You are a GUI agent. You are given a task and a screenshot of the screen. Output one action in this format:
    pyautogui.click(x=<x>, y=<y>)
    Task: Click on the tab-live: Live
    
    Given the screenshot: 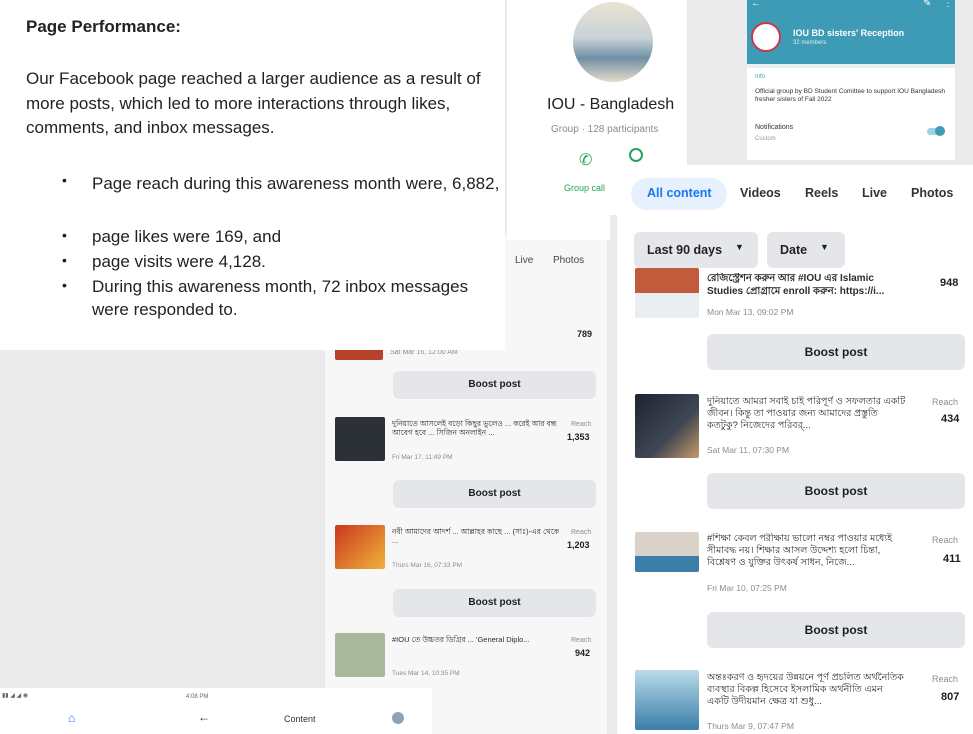 What is the action you would take?
    pyautogui.click(x=874, y=193)
    